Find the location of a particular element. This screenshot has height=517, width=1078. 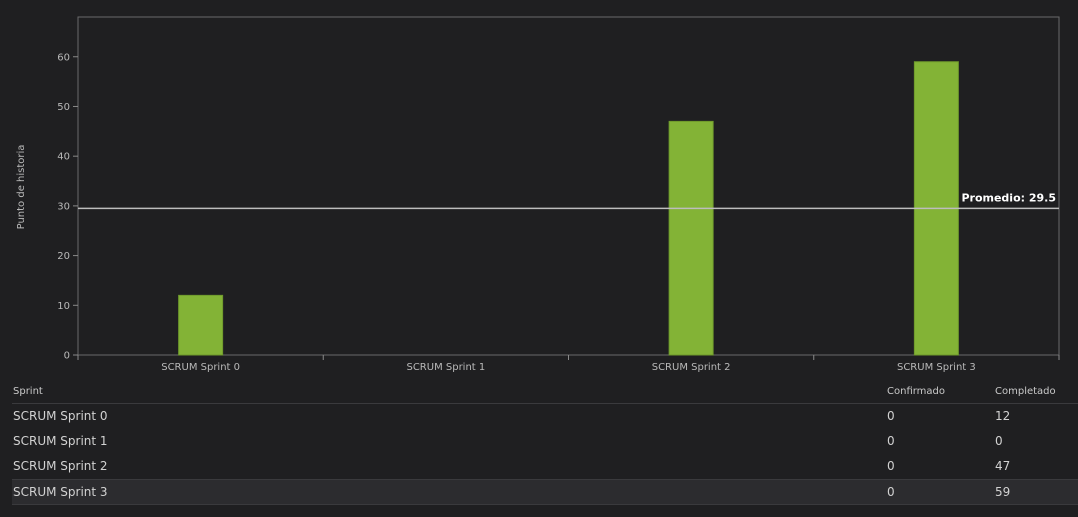

x-tick-label: SCRUM Sprint 3 is located at coordinates (936, 367).